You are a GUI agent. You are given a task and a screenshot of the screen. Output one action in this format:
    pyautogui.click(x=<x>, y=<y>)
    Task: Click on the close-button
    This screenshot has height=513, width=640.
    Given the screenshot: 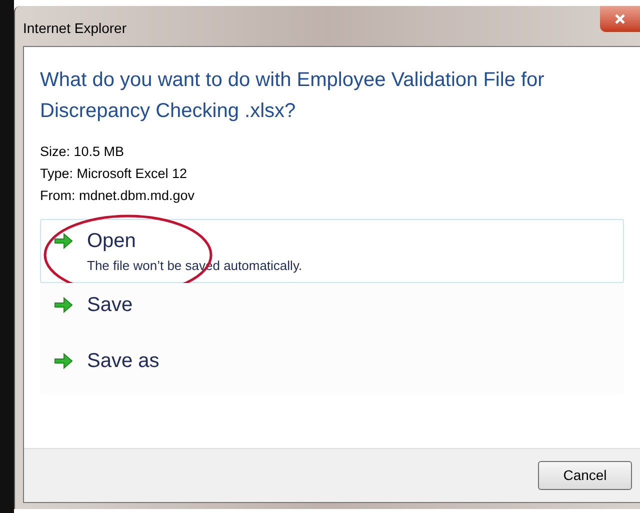 What is the action you would take?
    pyautogui.click(x=620, y=19)
    